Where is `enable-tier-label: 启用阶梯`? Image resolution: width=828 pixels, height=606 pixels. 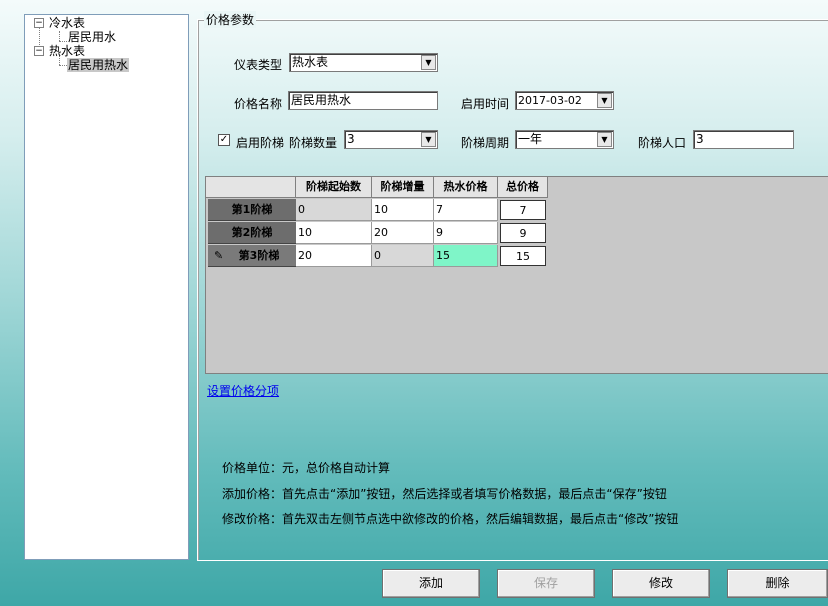
enable-tier-label: 启用阶梯 is located at coordinates (260, 142).